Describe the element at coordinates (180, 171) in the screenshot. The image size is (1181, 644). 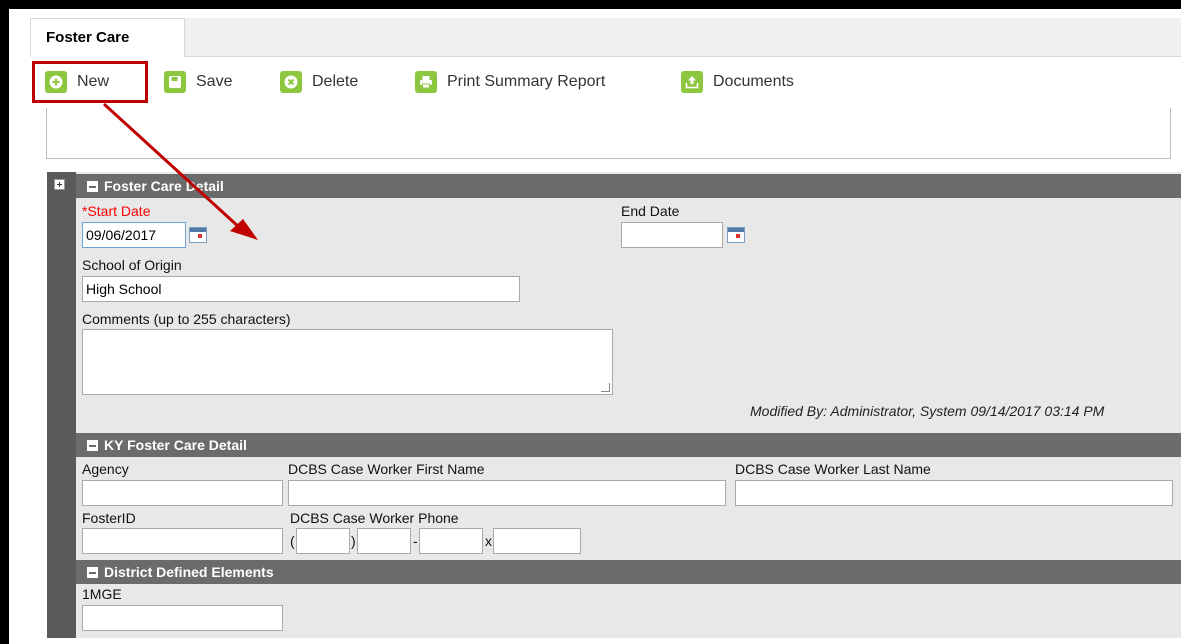
I see `annotation-arrow` at that location.